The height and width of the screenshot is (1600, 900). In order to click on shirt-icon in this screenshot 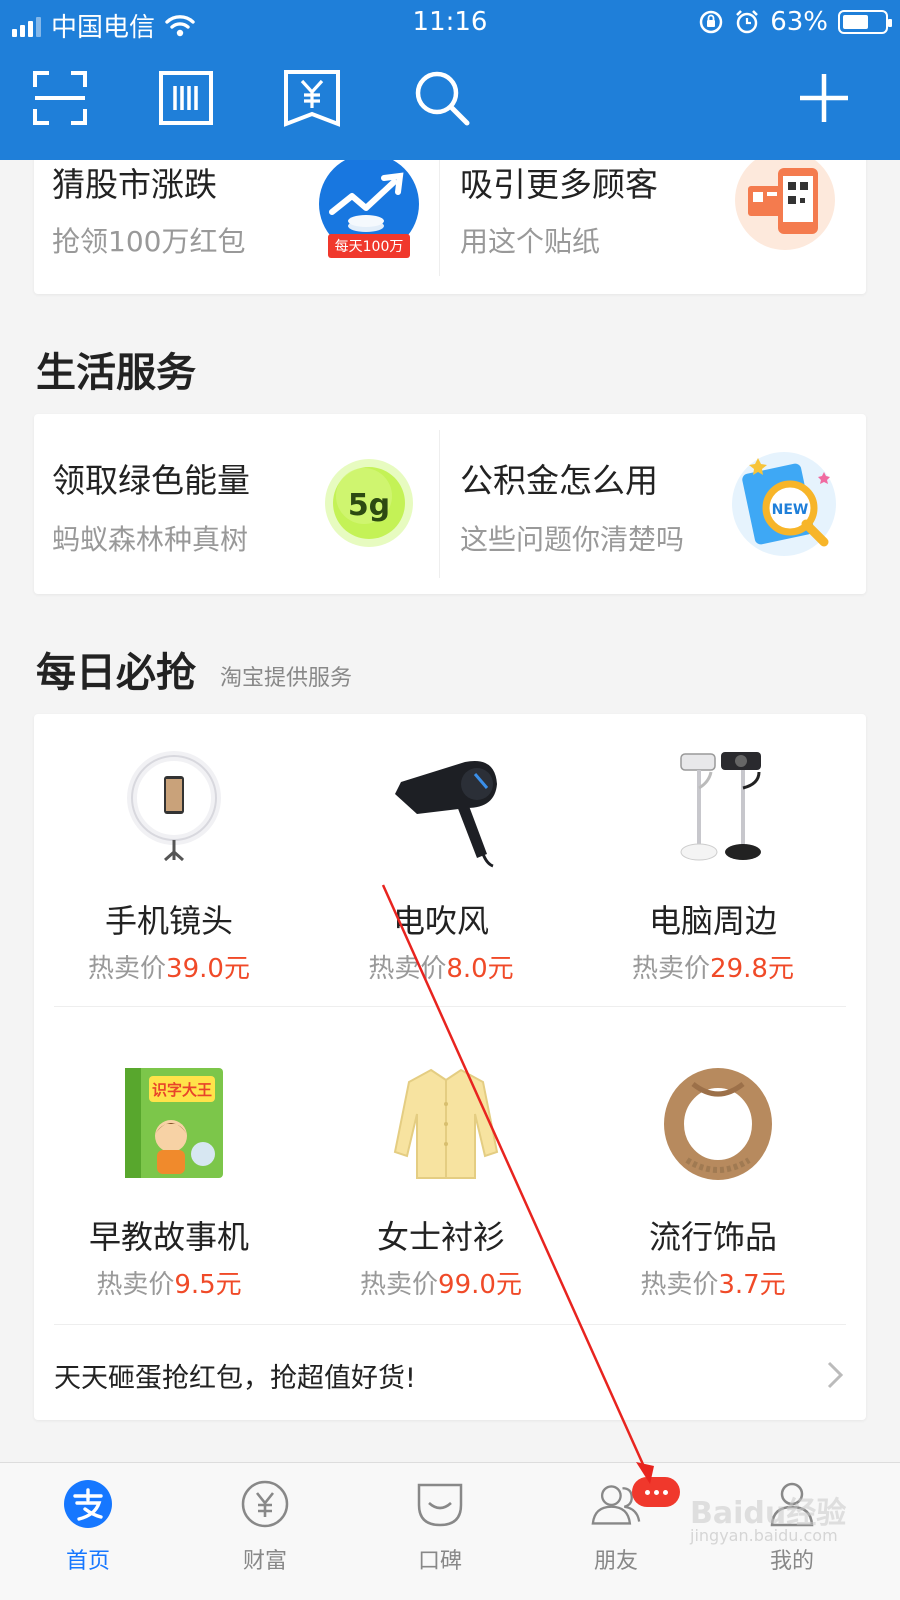, I will do `click(446, 1123)`.